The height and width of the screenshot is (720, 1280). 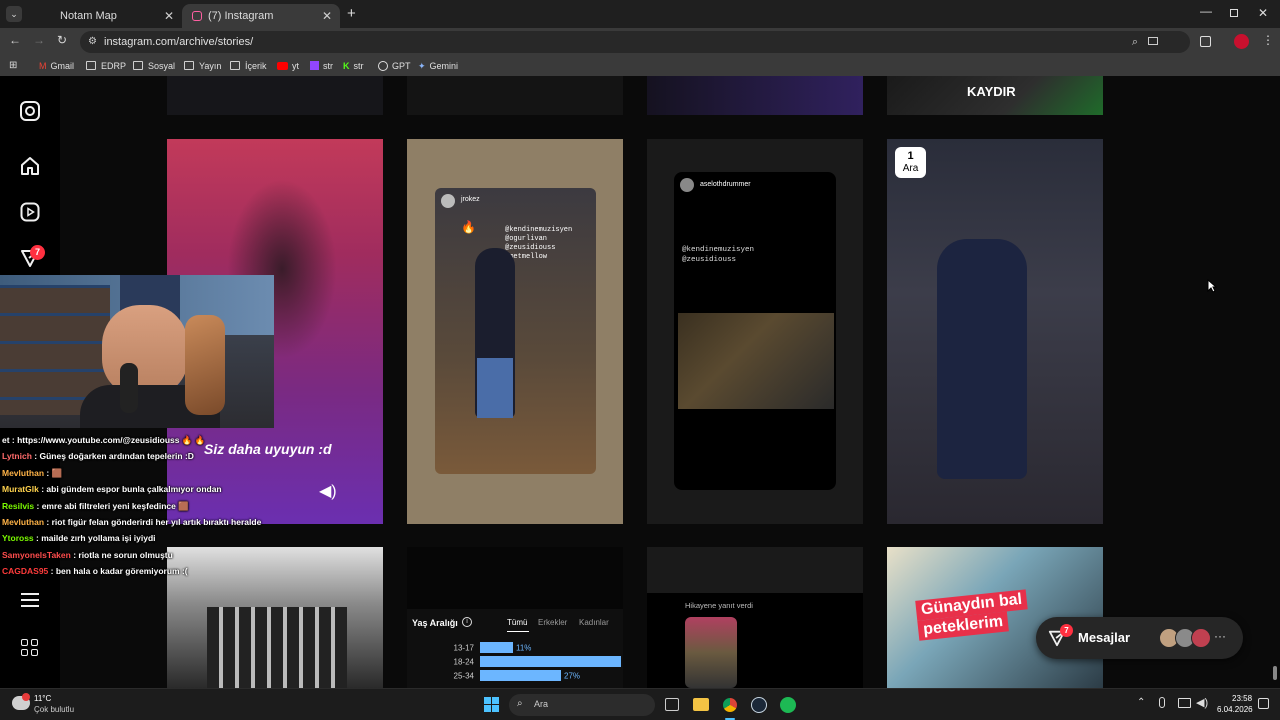 What do you see at coordinates (54, 709) in the screenshot?
I see `weather-desc: Çok bulutlu` at bounding box center [54, 709].